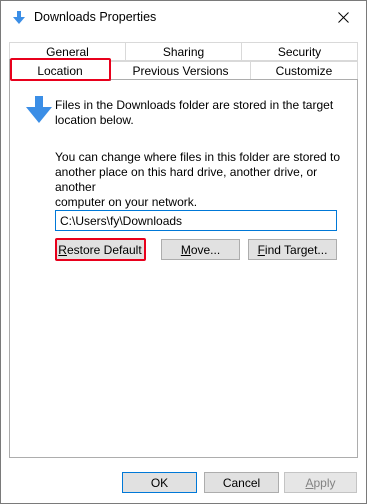 This screenshot has width=367, height=504. What do you see at coordinates (261, 249) in the screenshot?
I see `find-target-access-key: F` at bounding box center [261, 249].